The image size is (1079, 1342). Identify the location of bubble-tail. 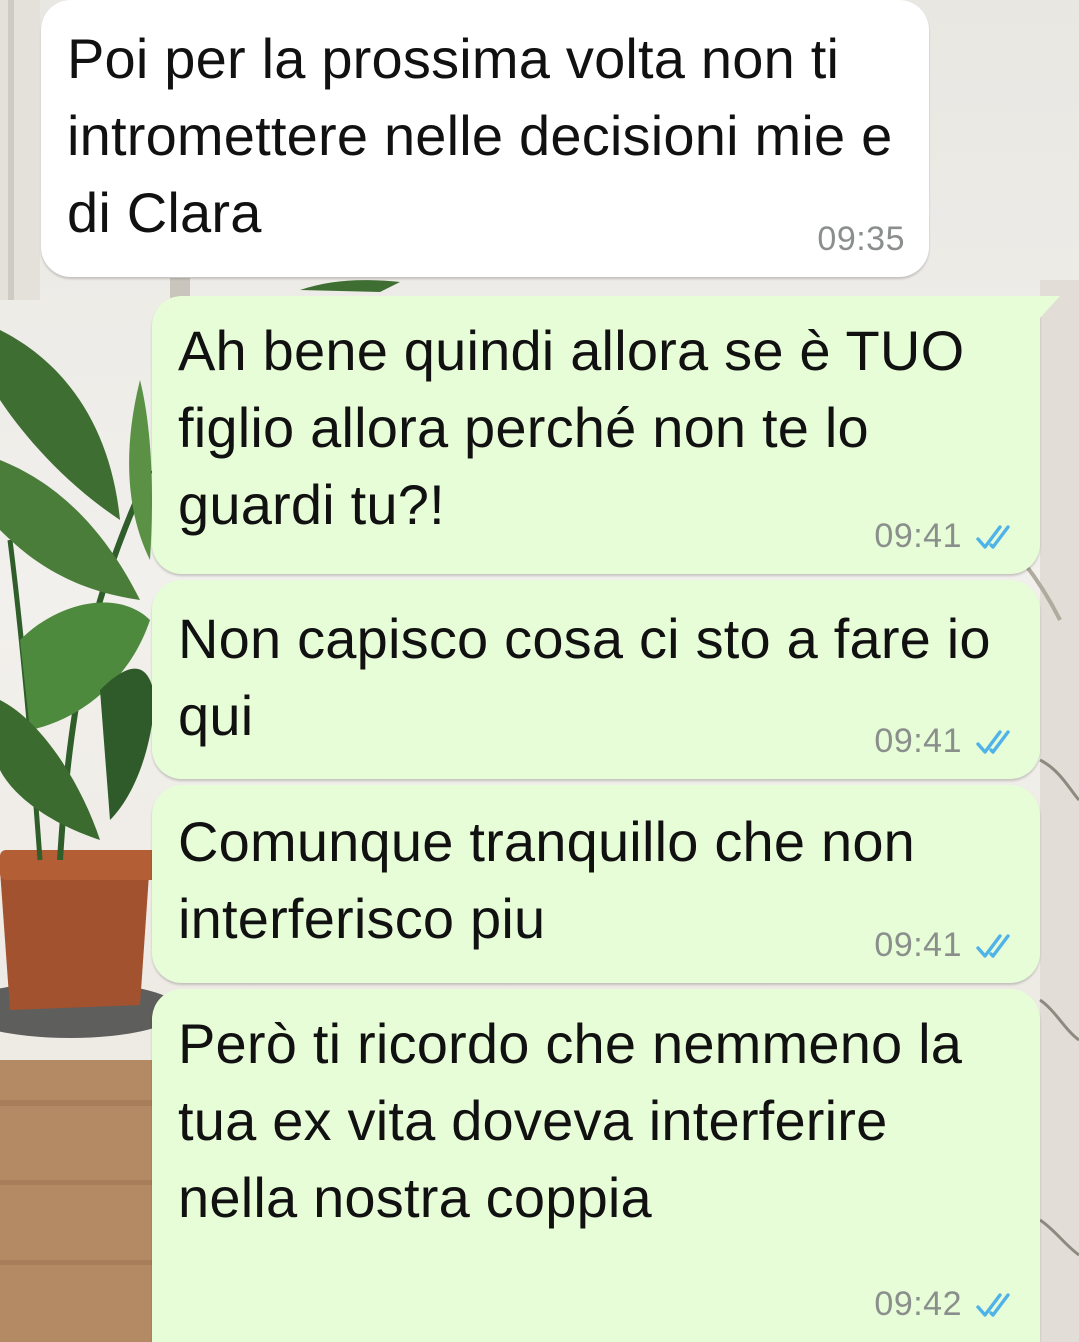
(1050, 307).